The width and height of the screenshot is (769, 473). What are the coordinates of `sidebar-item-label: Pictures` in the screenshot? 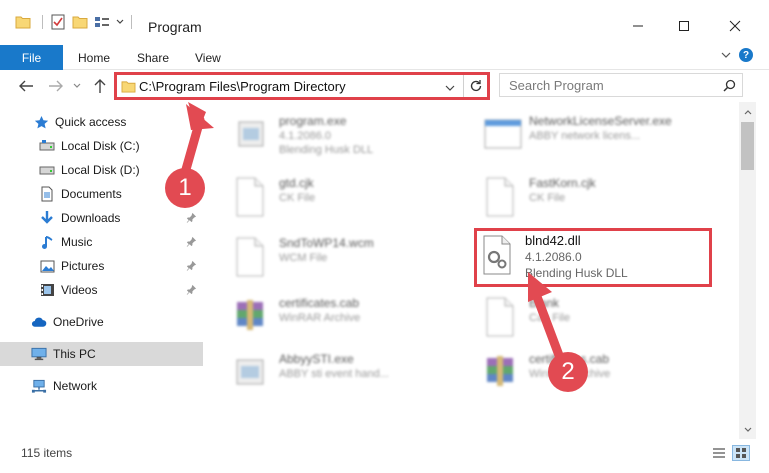 It's located at (83, 266).